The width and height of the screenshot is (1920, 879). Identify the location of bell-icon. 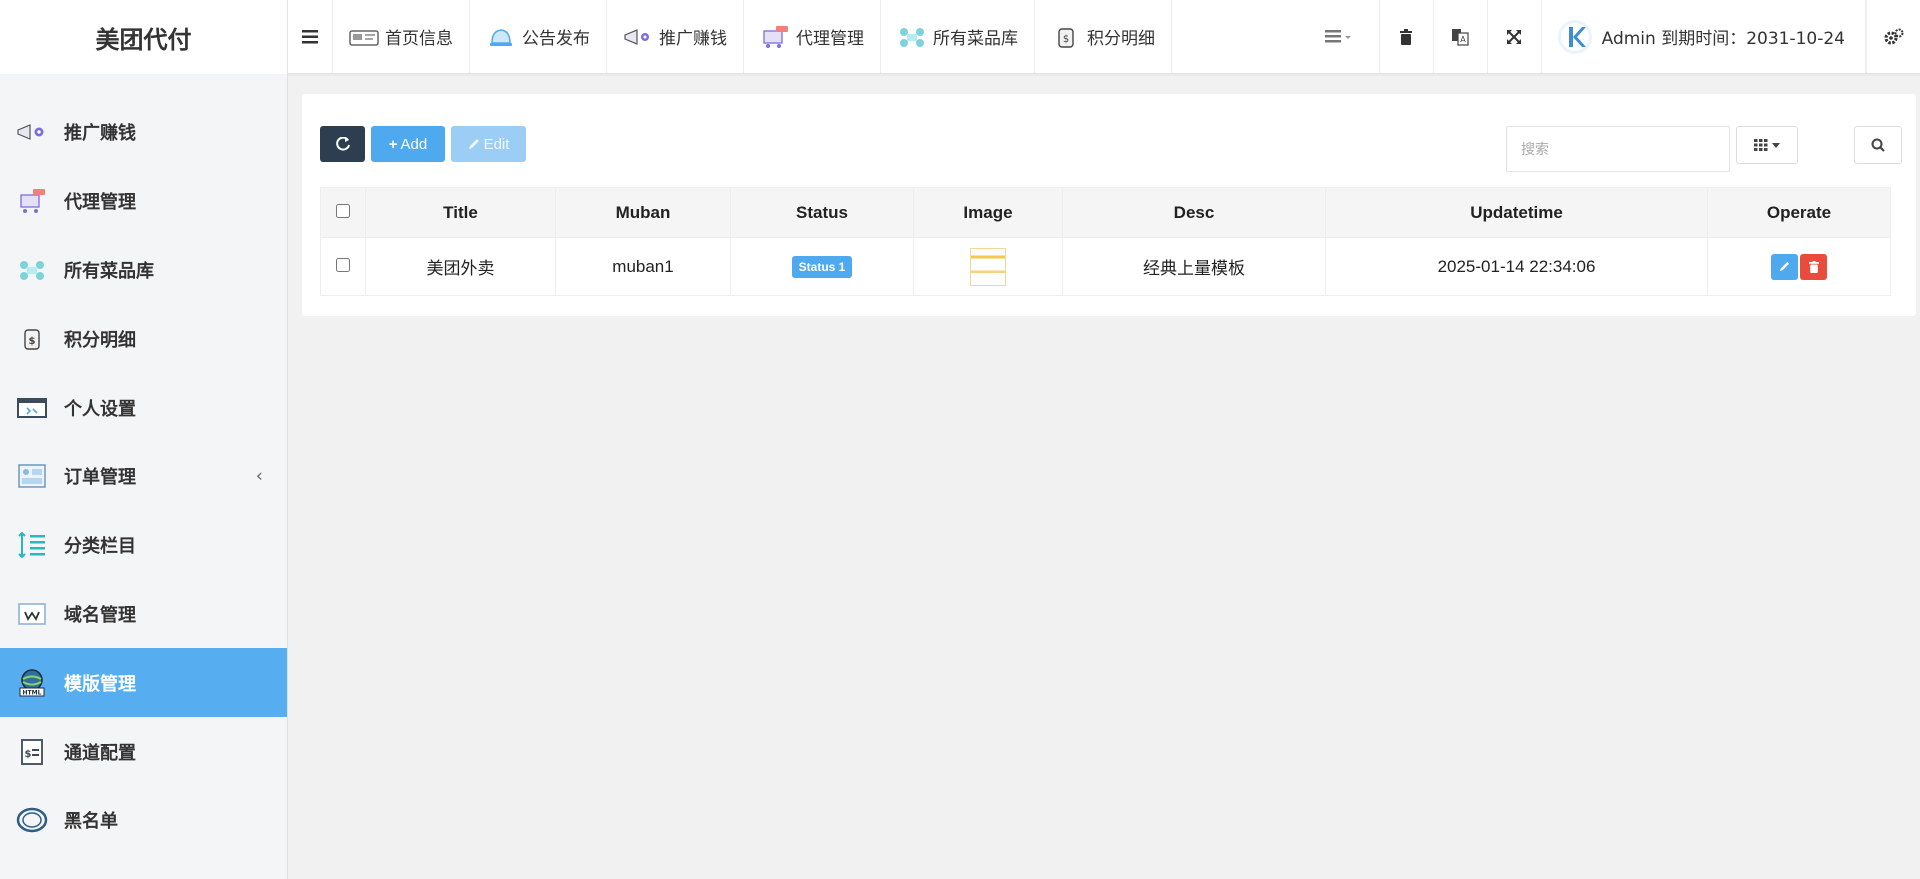
(501, 37).